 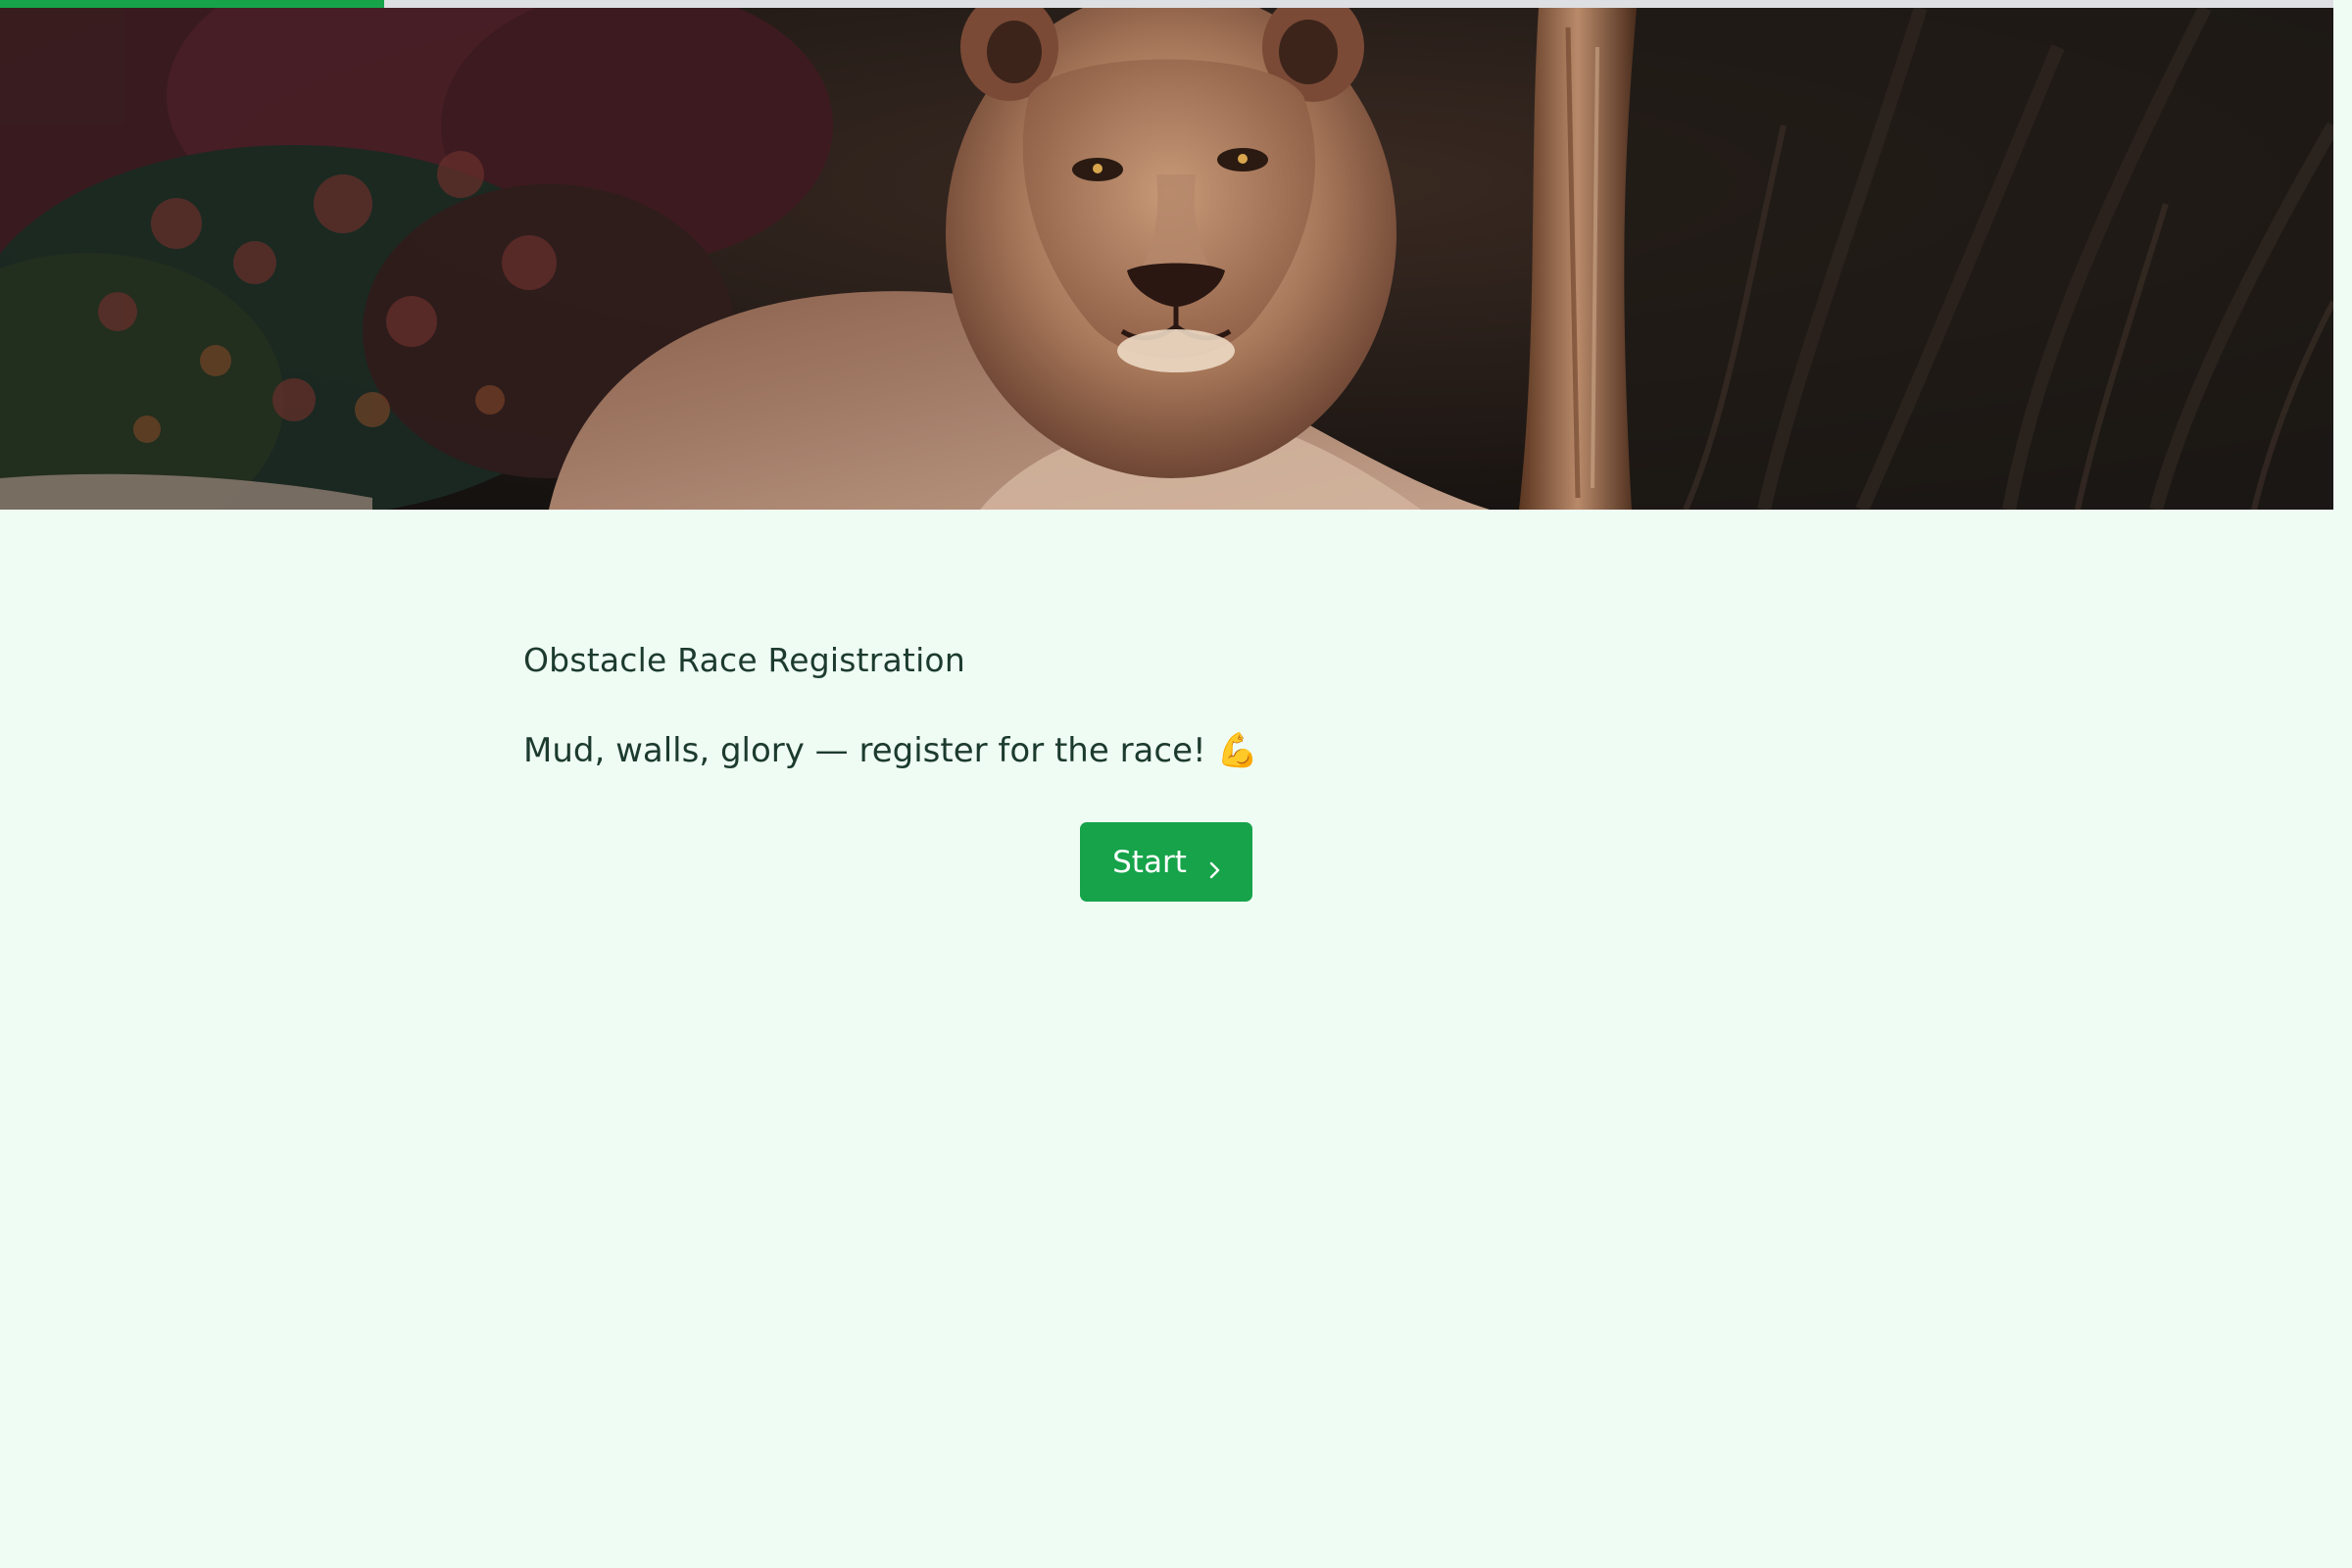 What do you see at coordinates (1214, 865) in the screenshot?
I see `chevron-right-icon` at bounding box center [1214, 865].